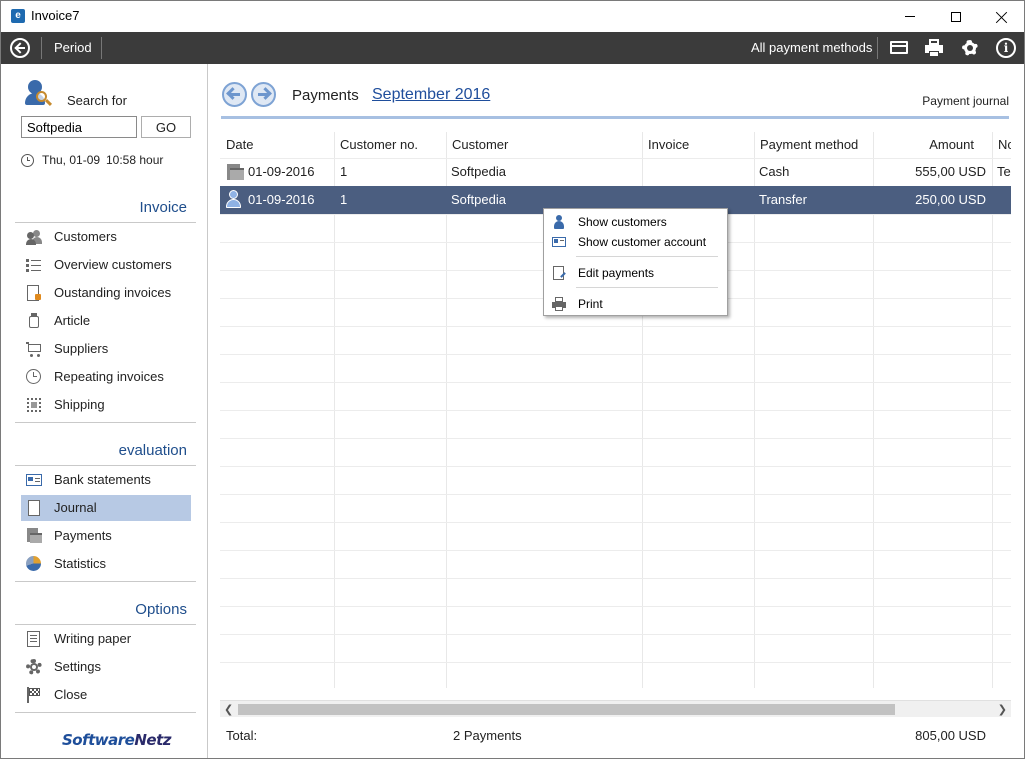 The height and width of the screenshot is (759, 1025). Describe the element at coordinates (113, 264) in the screenshot. I see `sidebar-item-label: Overview customers` at that location.